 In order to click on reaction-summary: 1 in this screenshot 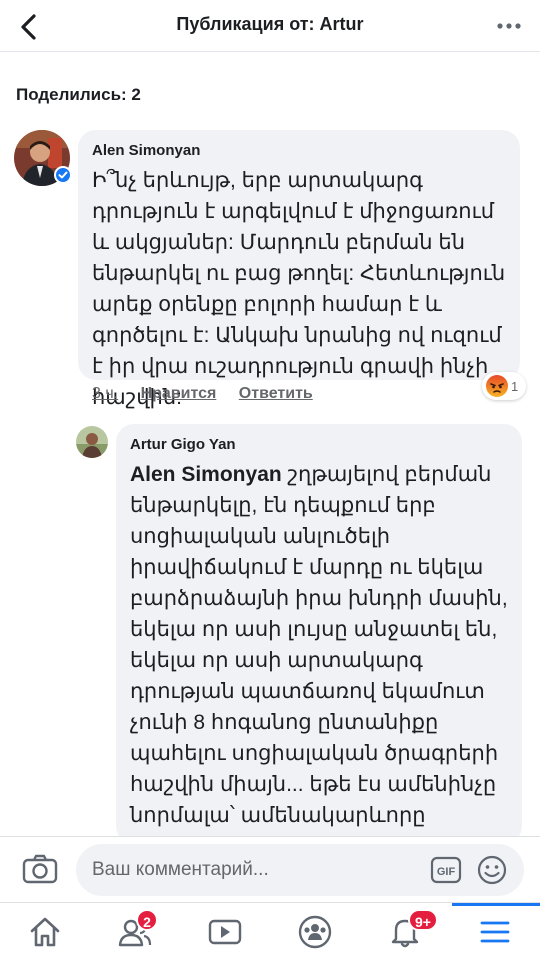, I will do `click(504, 386)`.